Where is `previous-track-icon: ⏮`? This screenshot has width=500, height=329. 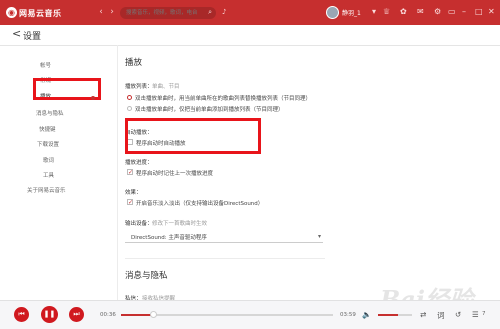
previous-track-icon: ⏮ is located at coordinates (21, 314).